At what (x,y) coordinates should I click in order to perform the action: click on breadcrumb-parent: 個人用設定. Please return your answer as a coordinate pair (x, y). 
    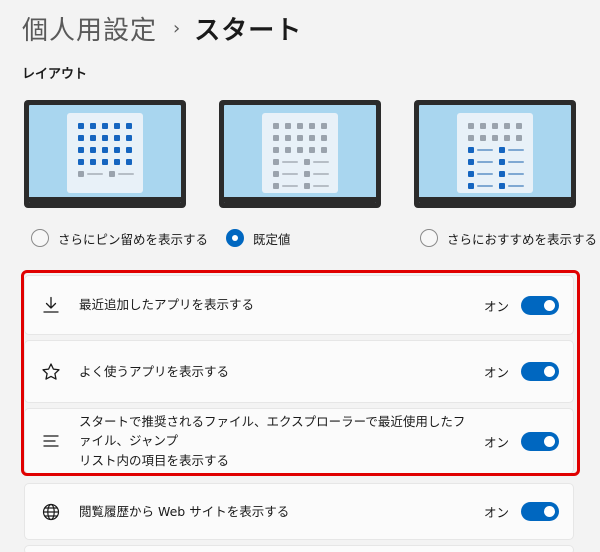
    Looking at the image, I should click on (89, 28).